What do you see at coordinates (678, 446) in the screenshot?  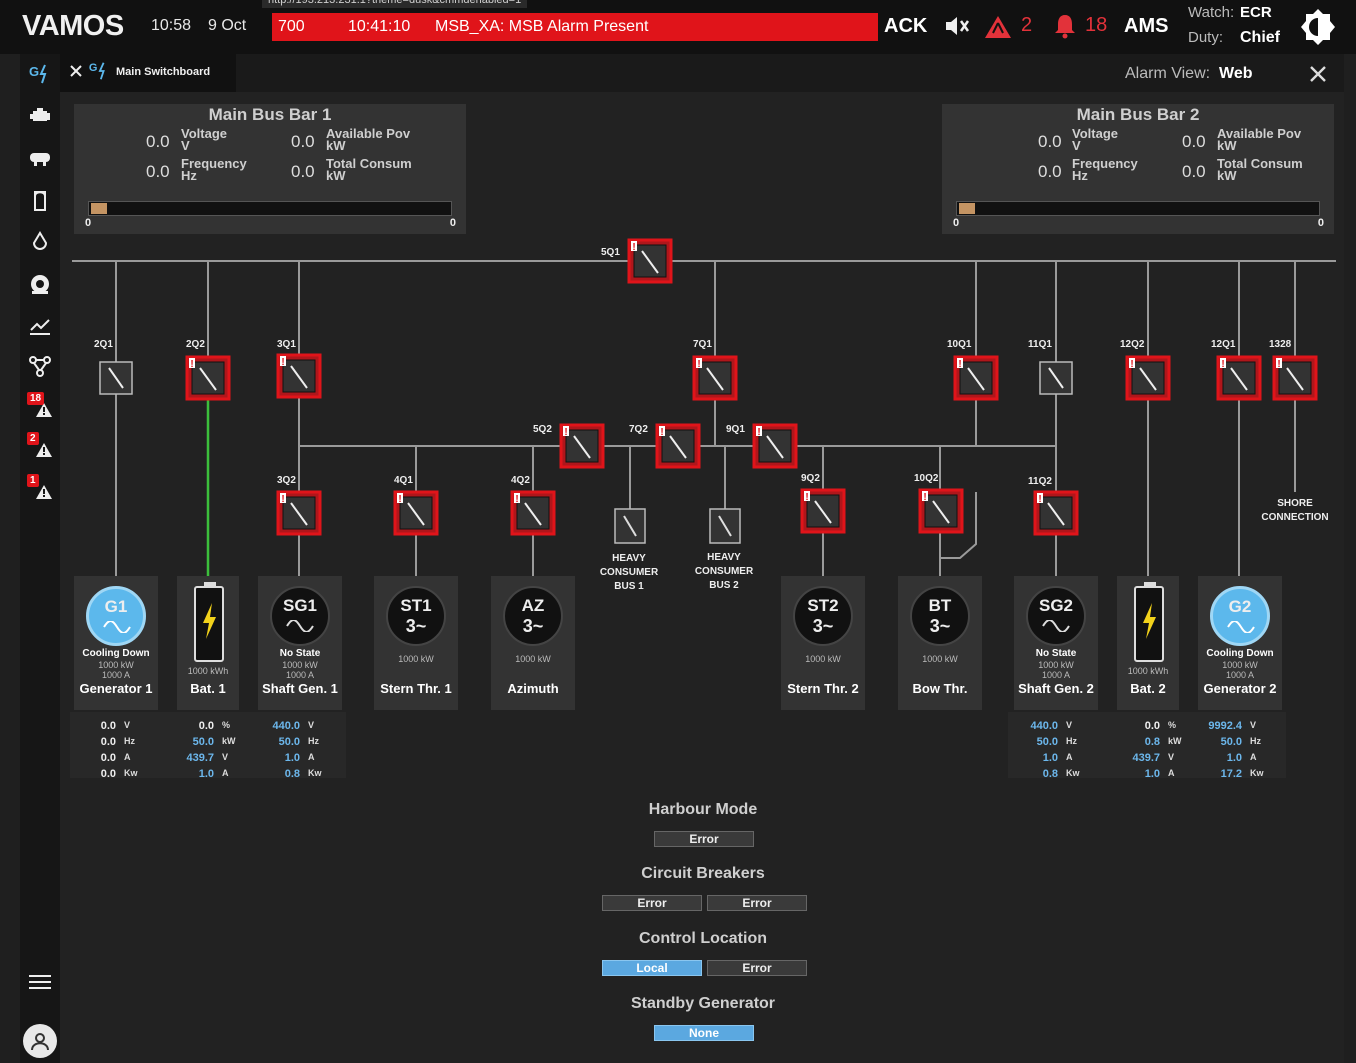 I see `breaker-7q2: !` at bounding box center [678, 446].